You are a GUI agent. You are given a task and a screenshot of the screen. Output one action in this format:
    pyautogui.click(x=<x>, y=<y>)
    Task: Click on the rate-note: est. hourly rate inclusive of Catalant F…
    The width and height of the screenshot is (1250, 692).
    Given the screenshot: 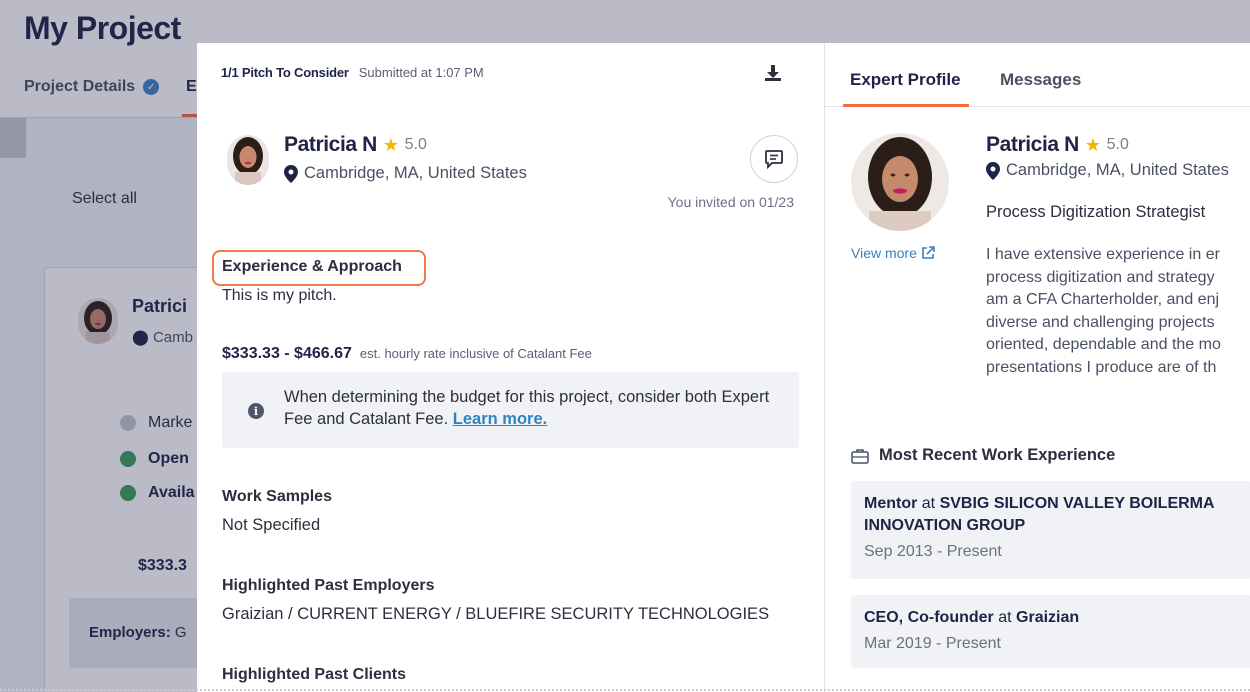 What is the action you would take?
    pyautogui.click(x=475, y=353)
    